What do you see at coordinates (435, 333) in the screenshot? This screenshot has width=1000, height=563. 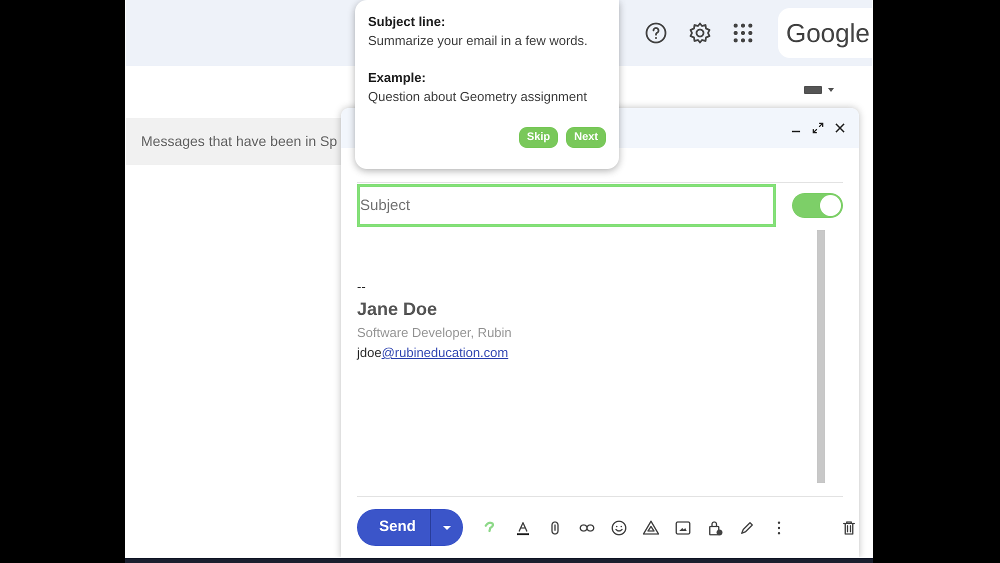 I see `signature-title: Software Developer, Rubin` at bounding box center [435, 333].